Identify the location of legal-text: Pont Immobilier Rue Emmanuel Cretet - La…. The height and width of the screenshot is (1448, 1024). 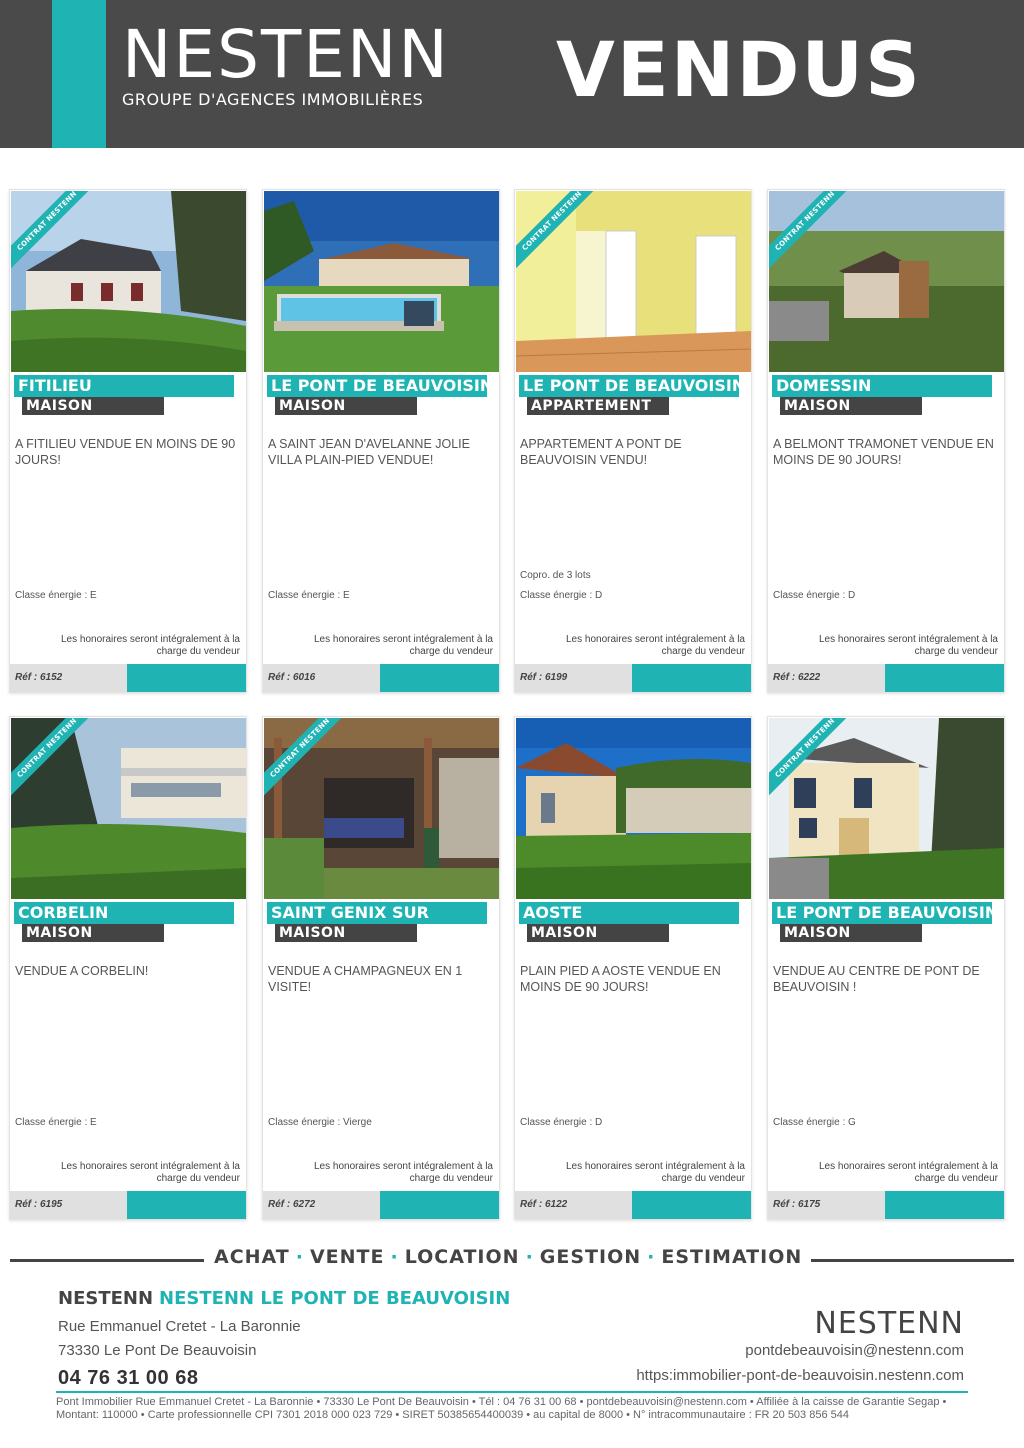
(501, 1408).